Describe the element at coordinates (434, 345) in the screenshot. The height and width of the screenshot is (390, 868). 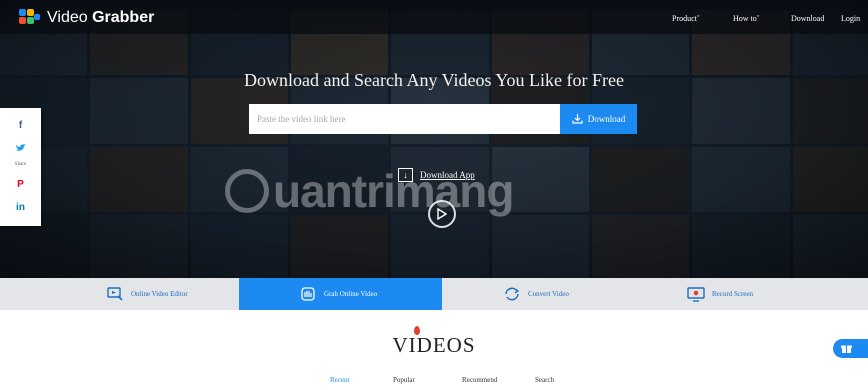
I see `videos-title: VIDEOS` at that location.